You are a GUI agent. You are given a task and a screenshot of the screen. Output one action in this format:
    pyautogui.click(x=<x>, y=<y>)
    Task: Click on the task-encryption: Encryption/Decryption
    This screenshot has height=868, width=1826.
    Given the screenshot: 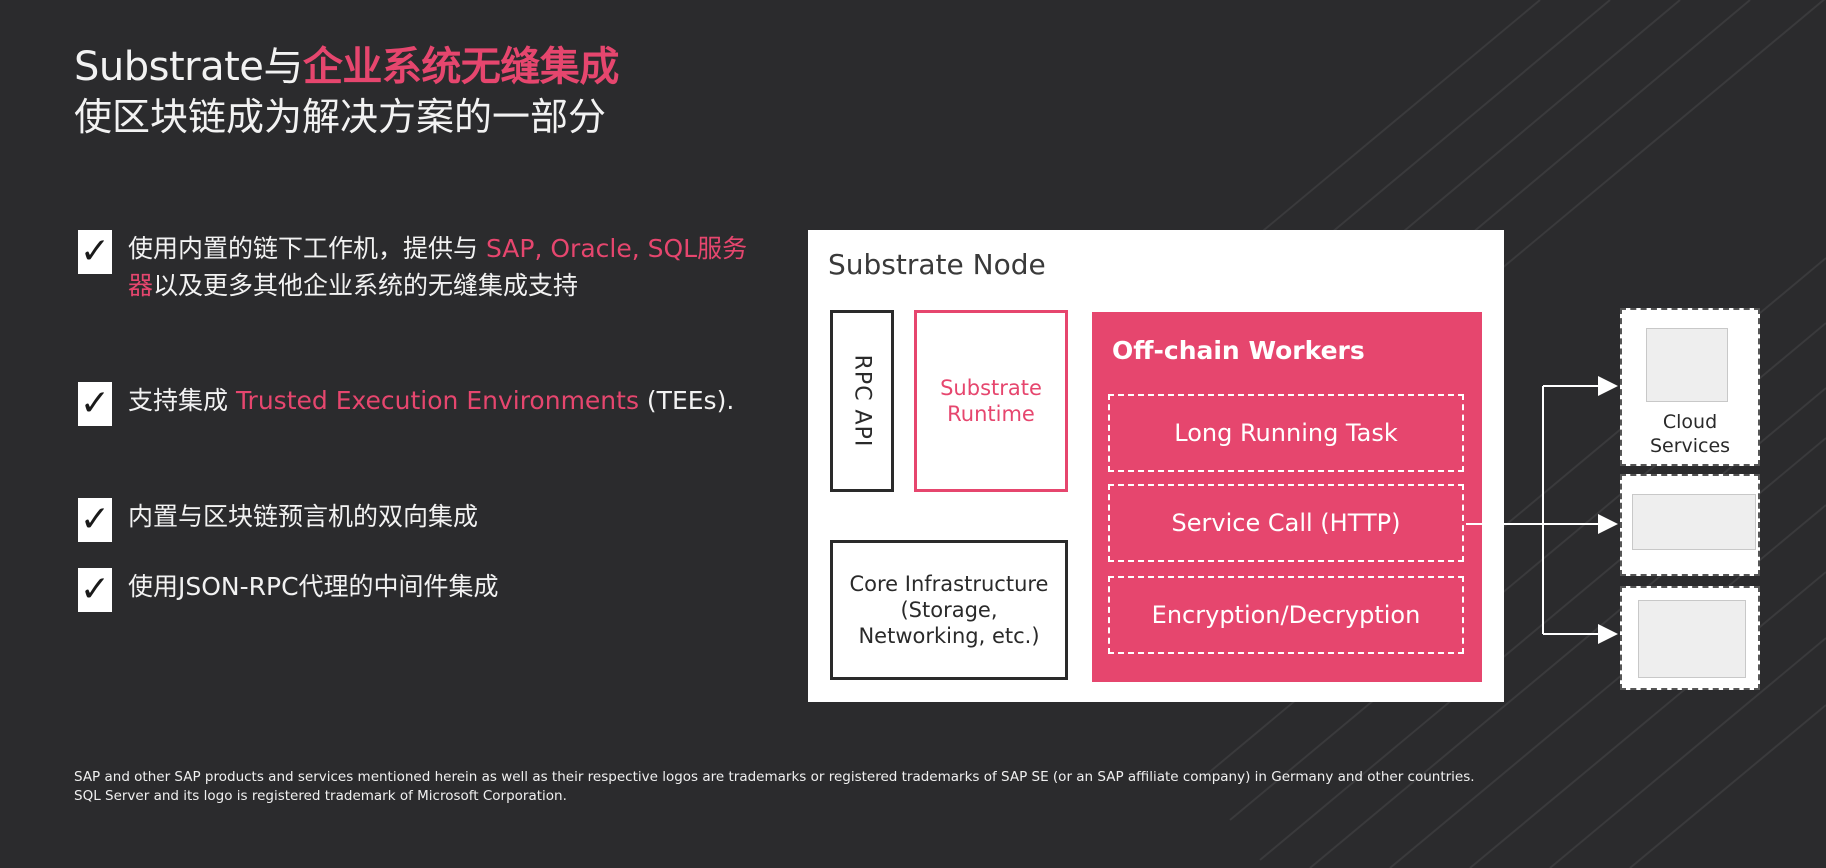 What is the action you would take?
    pyautogui.click(x=1286, y=615)
    